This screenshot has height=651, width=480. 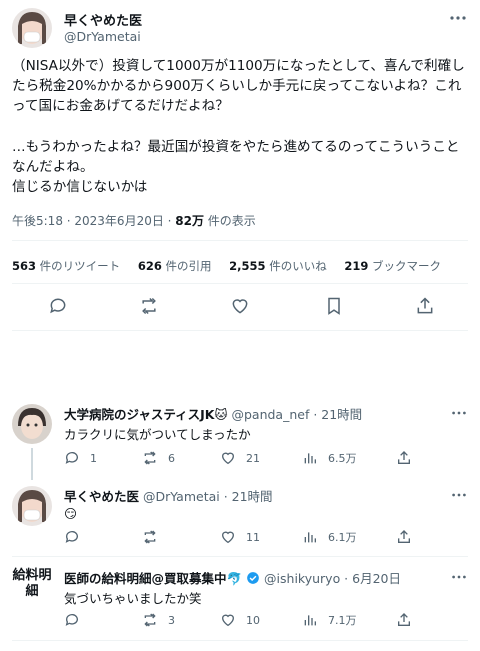 I want to click on reply-action-bar: 11 6.1万, so click(x=266, y=539).